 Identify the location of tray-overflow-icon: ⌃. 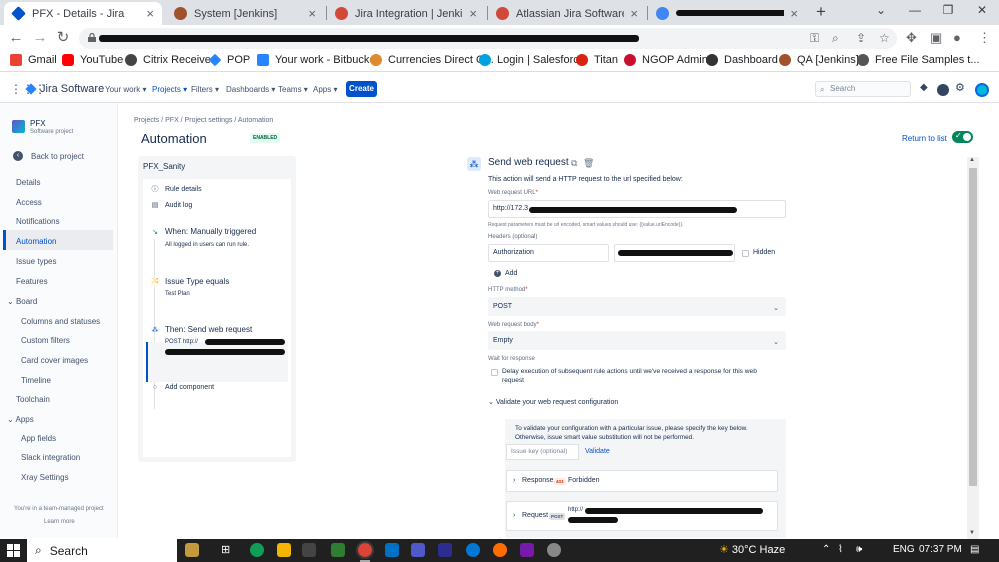
(826, 549).